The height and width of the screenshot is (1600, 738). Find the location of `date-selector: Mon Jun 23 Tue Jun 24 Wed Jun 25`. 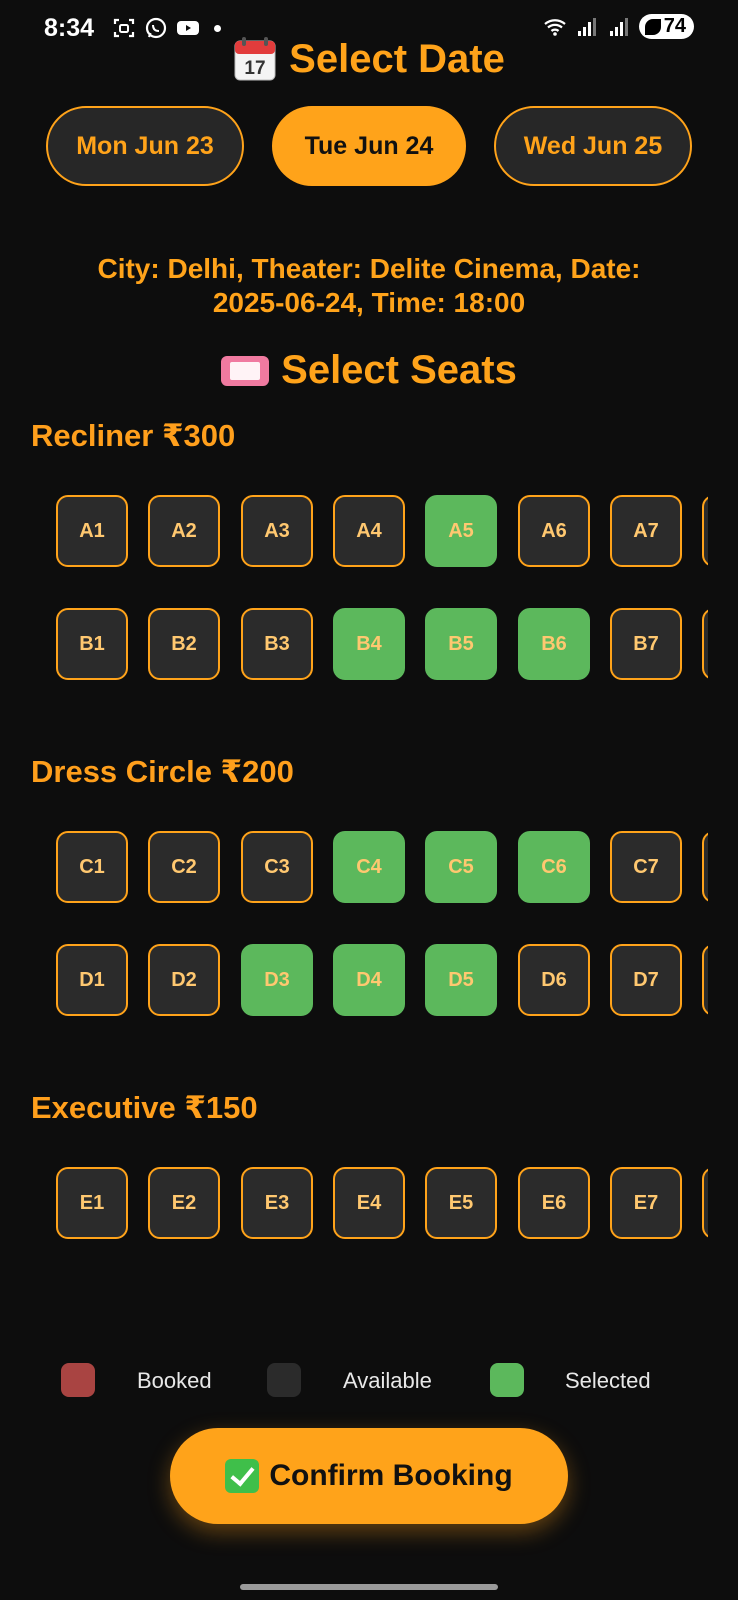

date-selector: Mon Jun 23 Tue Jun 24 Wed Jun 25 is located at coordinates (369, 146).